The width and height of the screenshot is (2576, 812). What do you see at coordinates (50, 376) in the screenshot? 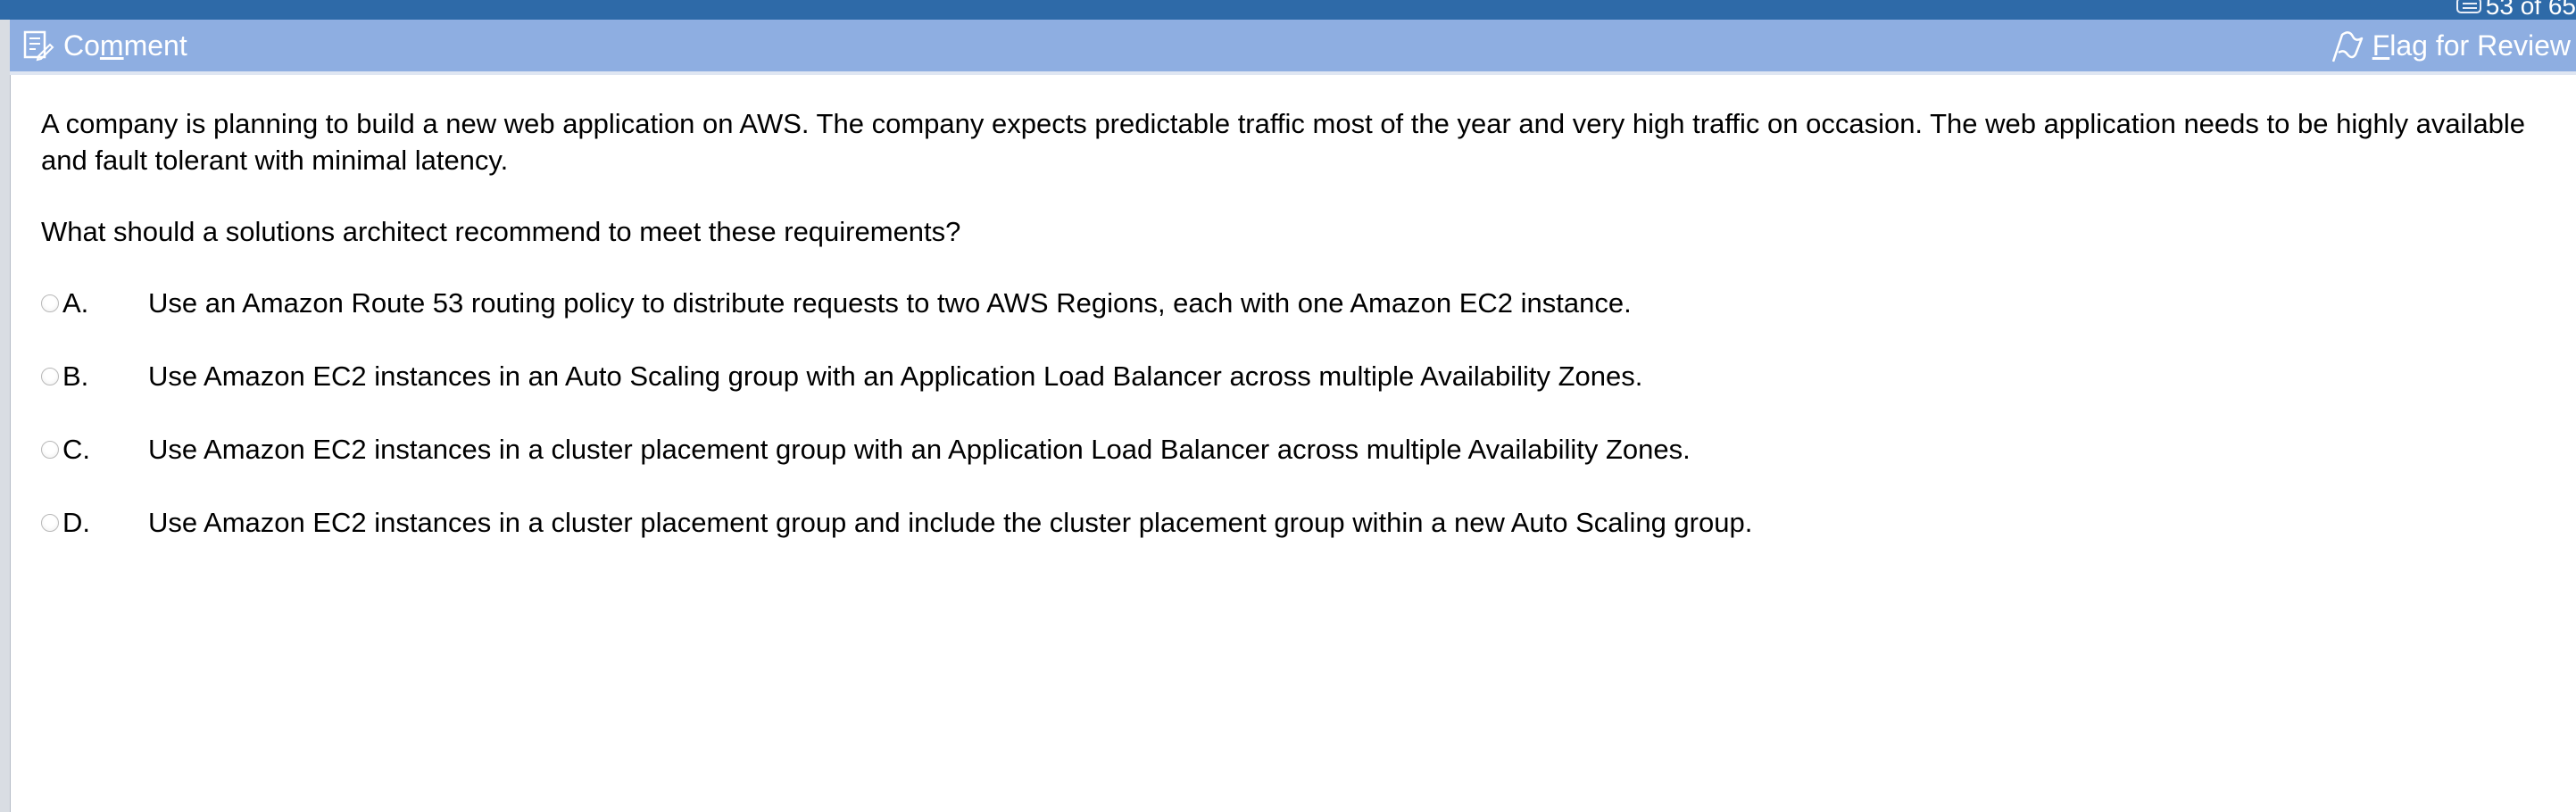
I see `option-b-radio` at bounding box center [50, 376].